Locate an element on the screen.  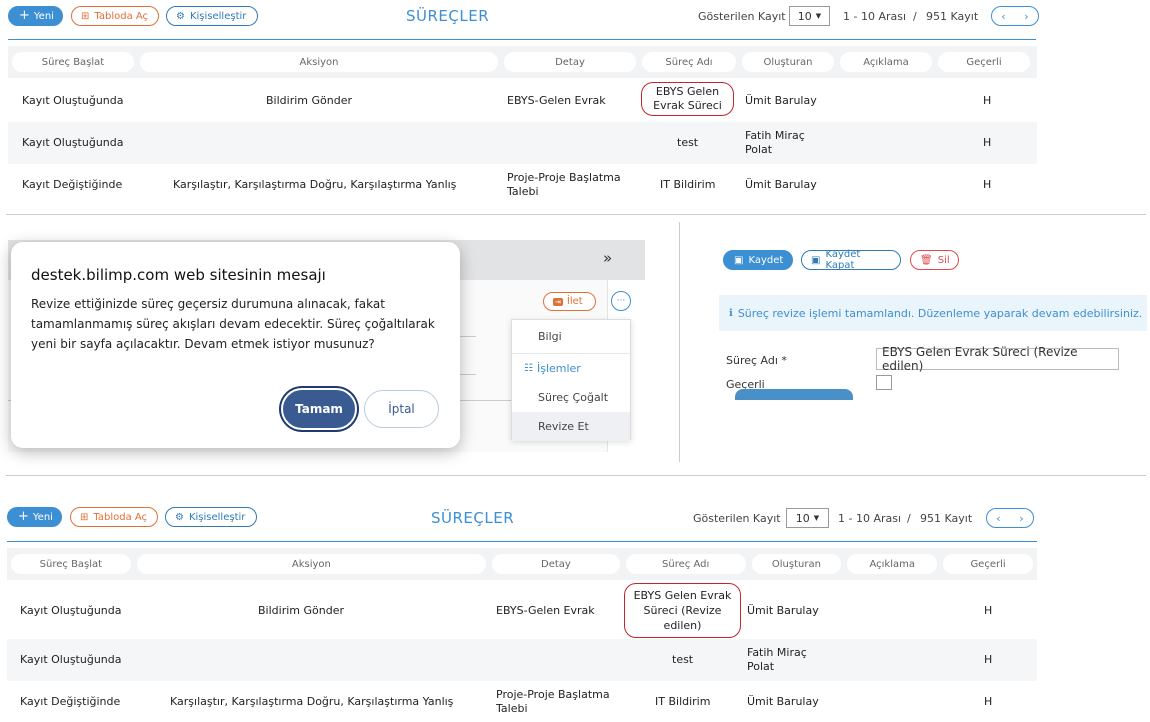
info-icon: ℹ is located at coordinates (731, 313).